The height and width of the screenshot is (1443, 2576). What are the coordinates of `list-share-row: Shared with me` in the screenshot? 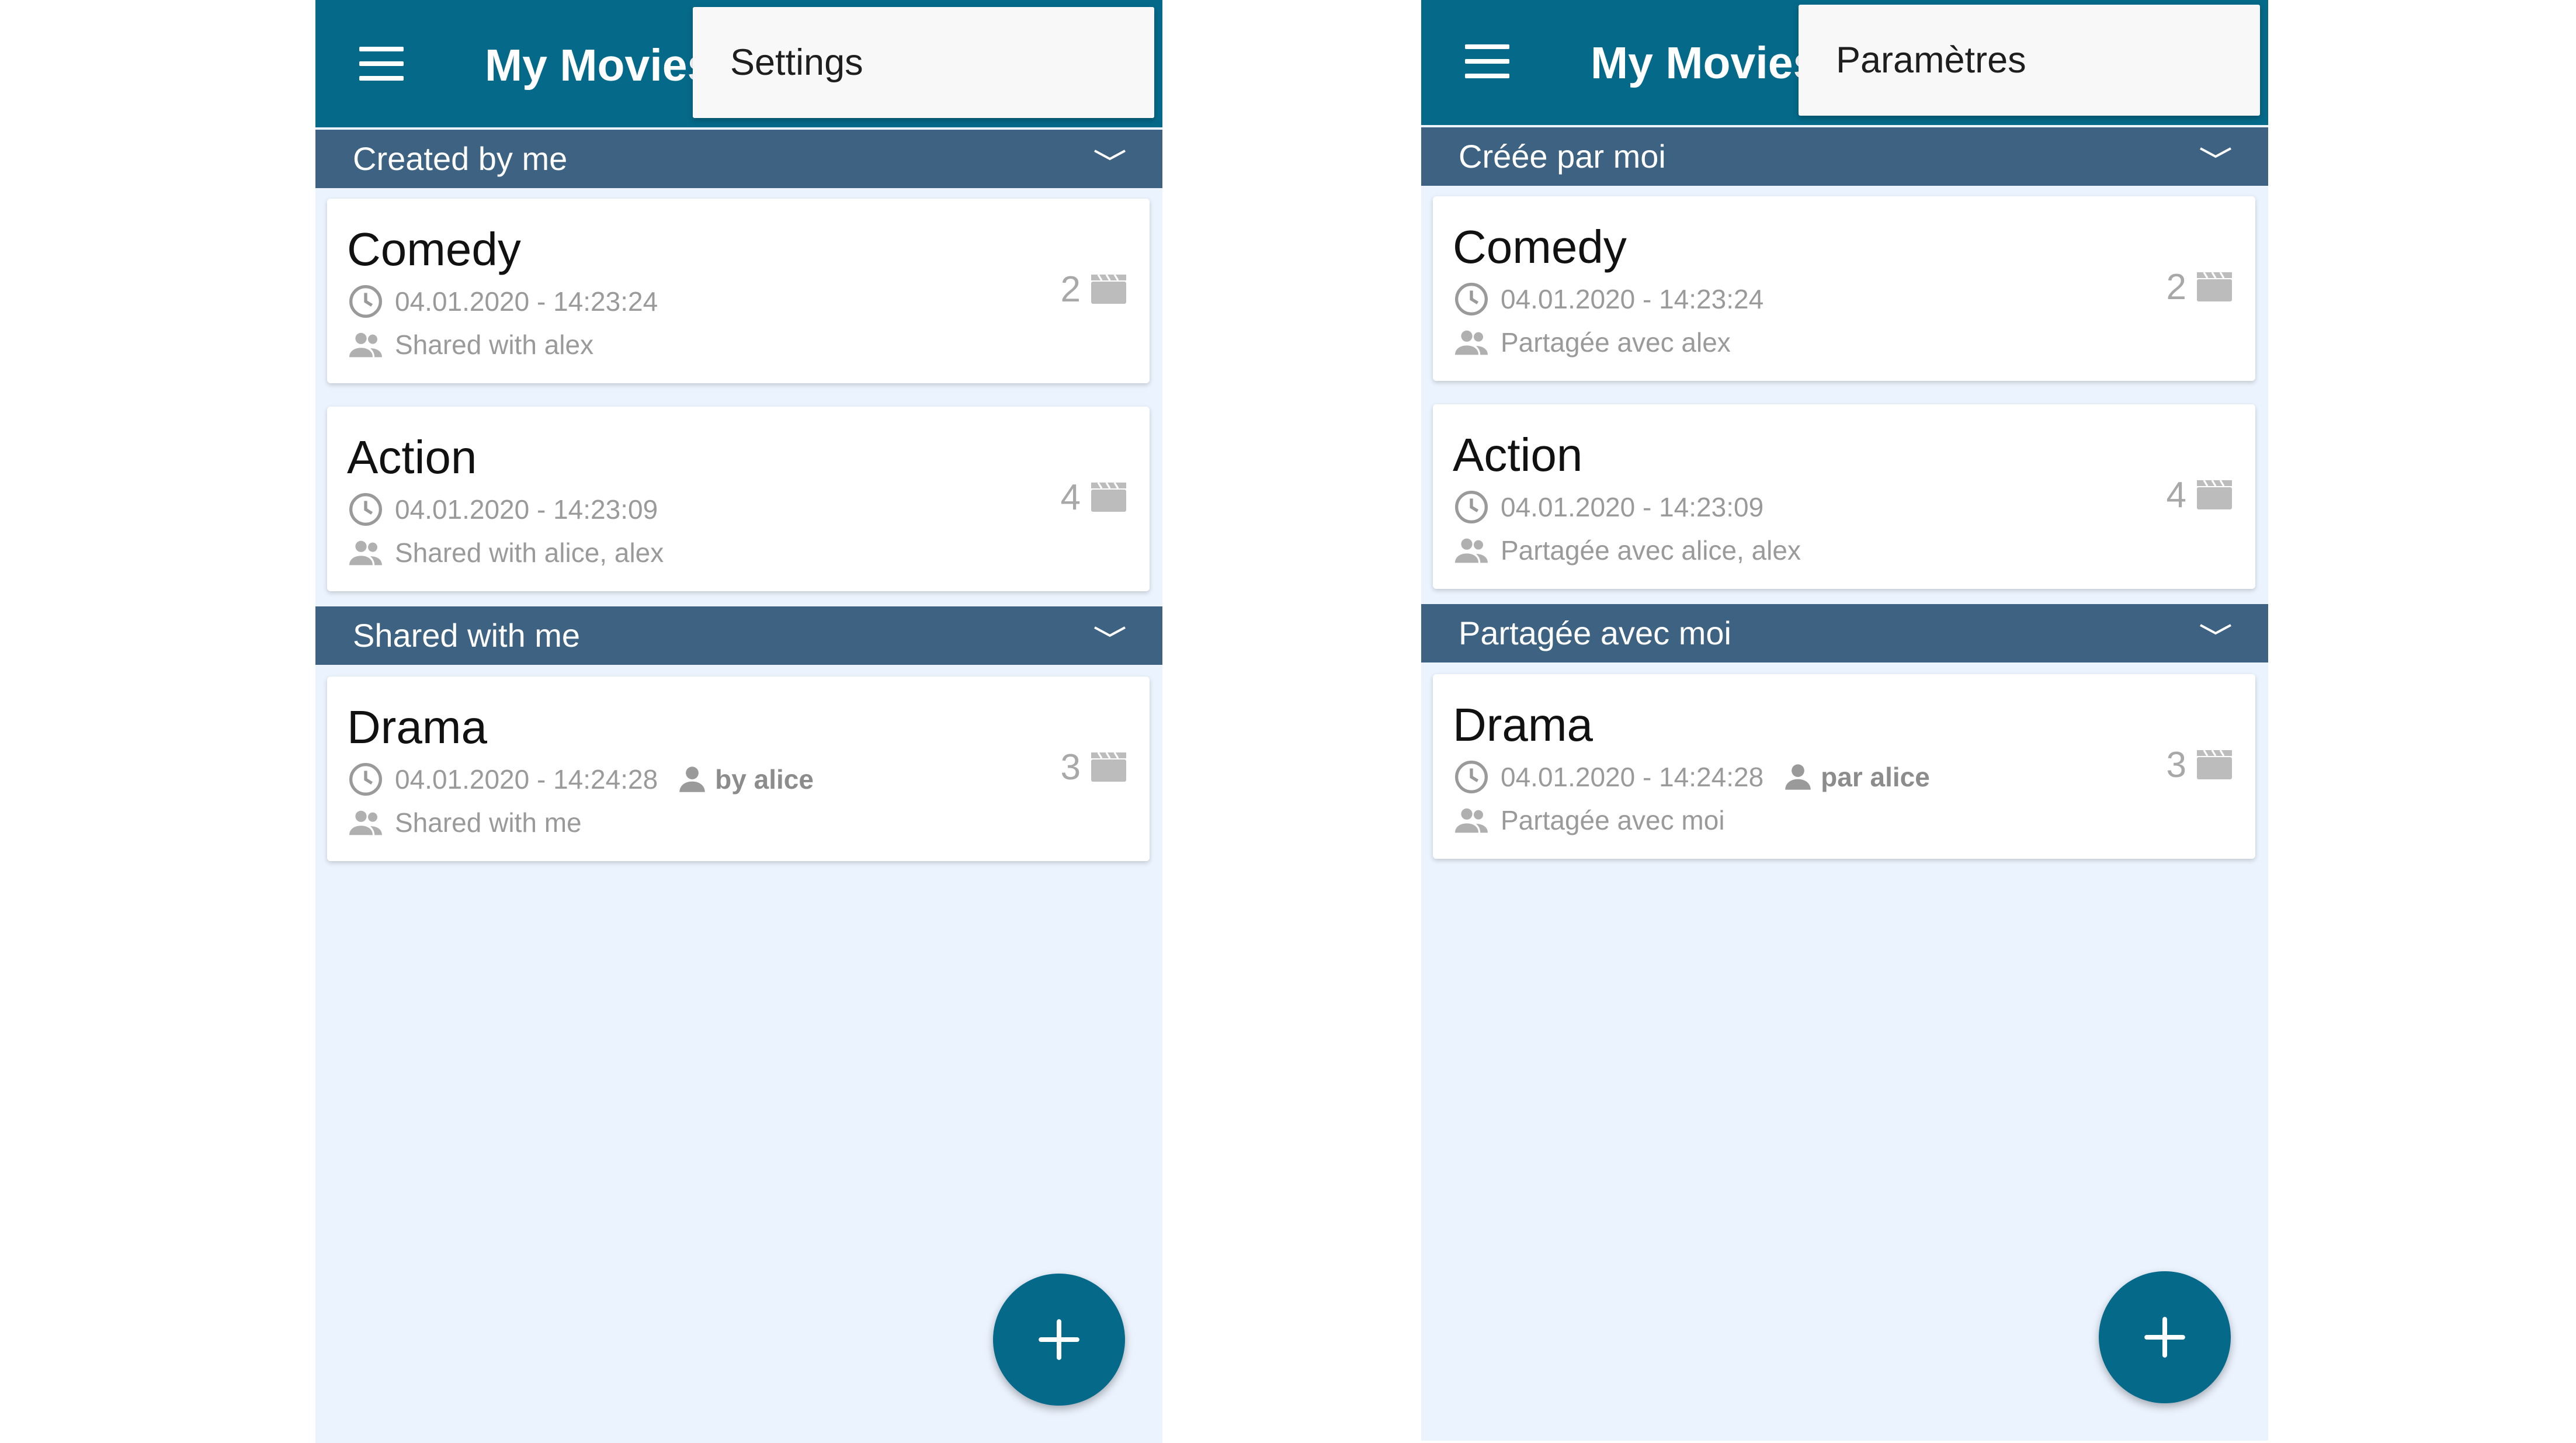 It's located at (464, 823).